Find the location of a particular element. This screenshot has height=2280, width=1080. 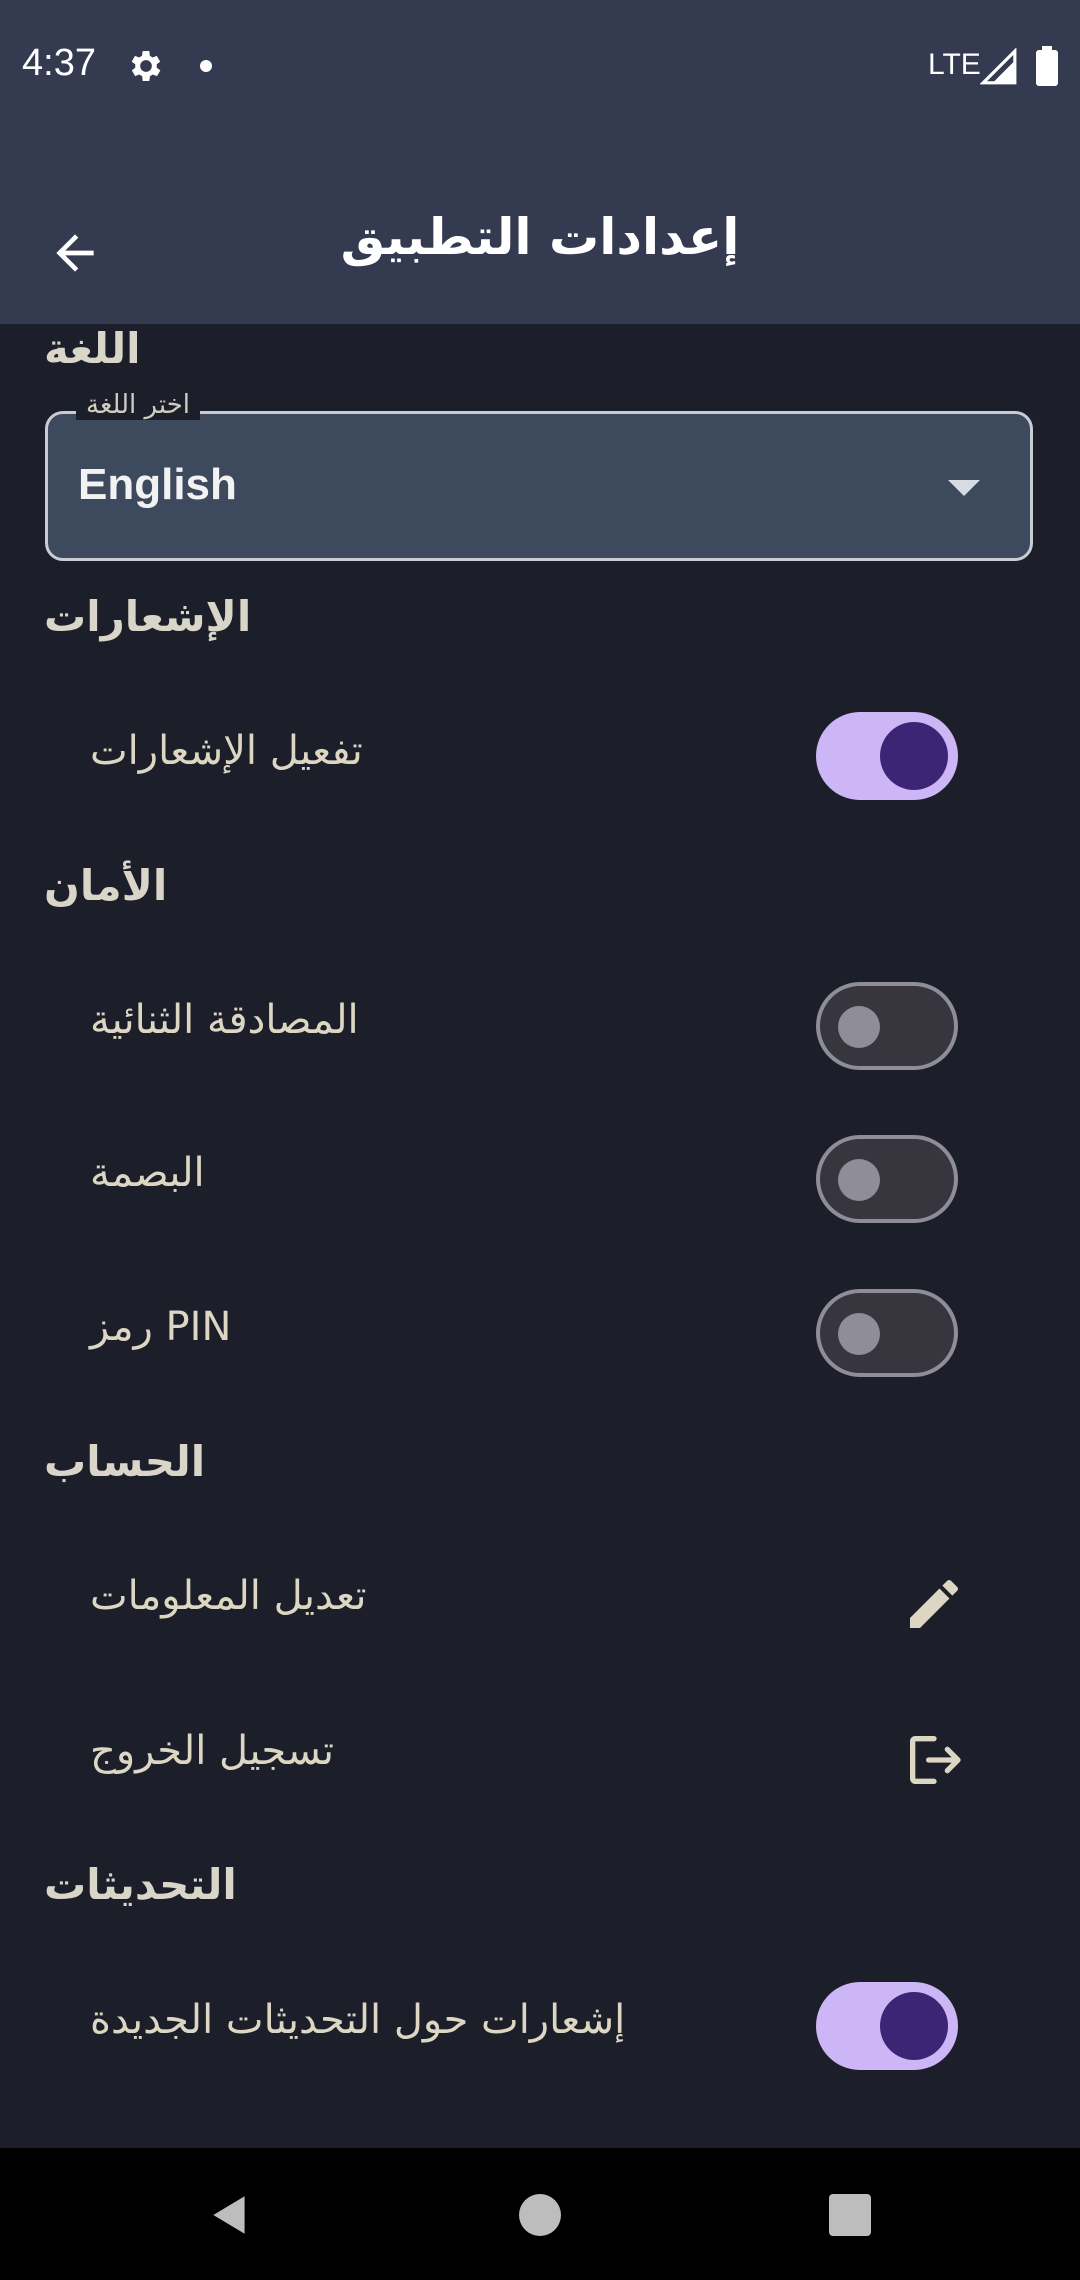

nav-back-icon is located at coordinates (230, 2215).